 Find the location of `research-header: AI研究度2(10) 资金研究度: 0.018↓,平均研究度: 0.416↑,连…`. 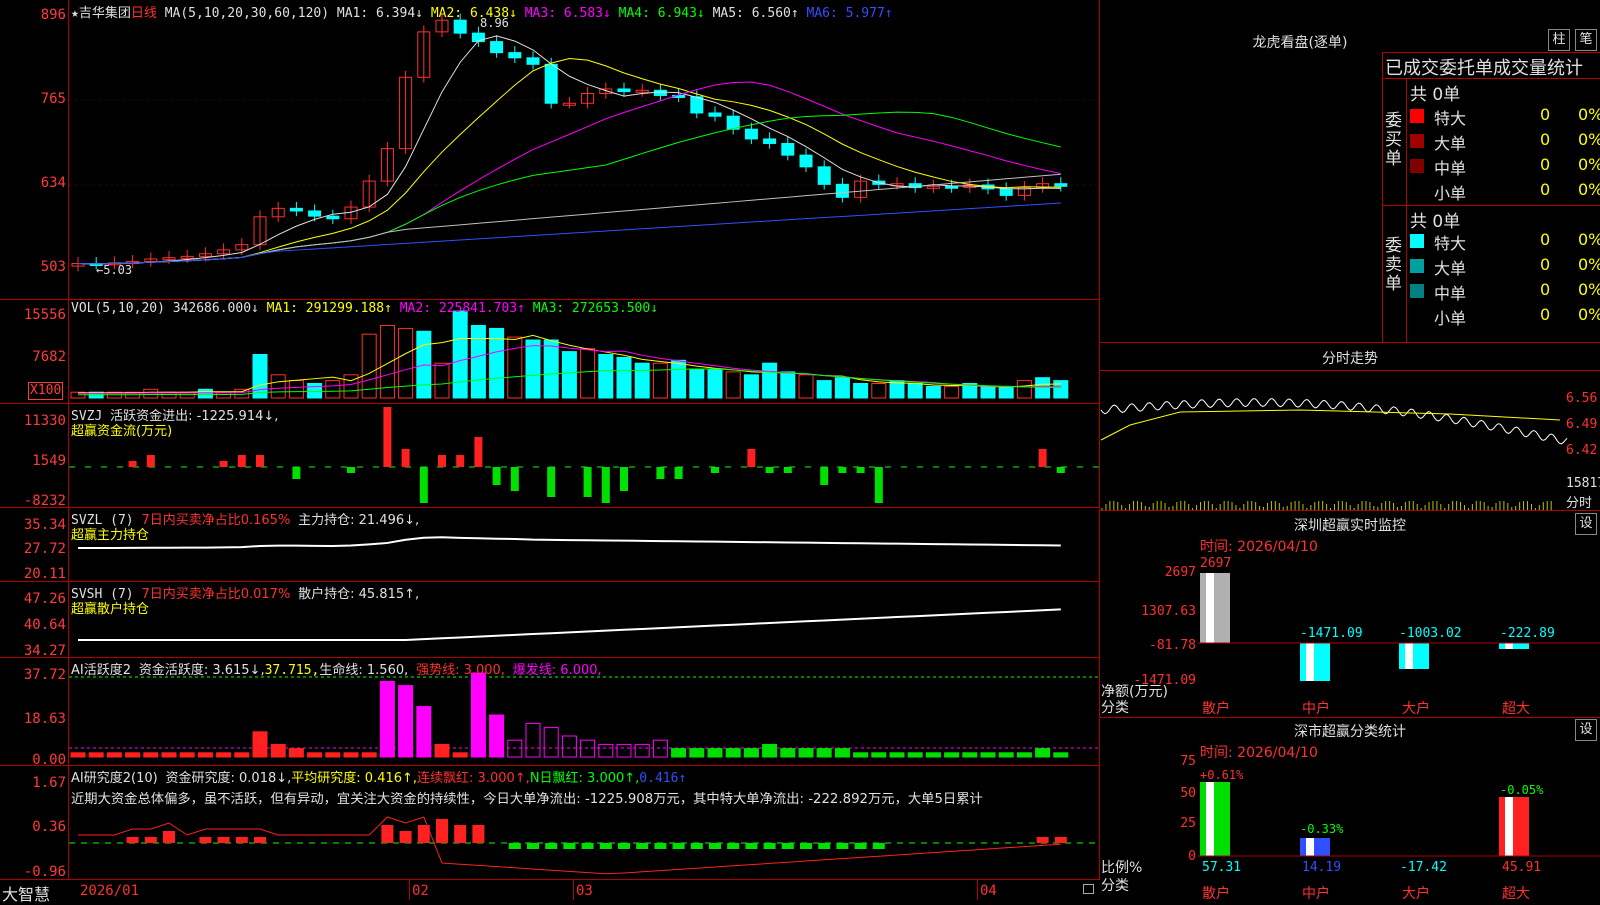

research-header: AI研究度2(10) 资金研究度: 0.018↓,平均研究度: 0.416↑,连… is located at coordinates (378, 776).